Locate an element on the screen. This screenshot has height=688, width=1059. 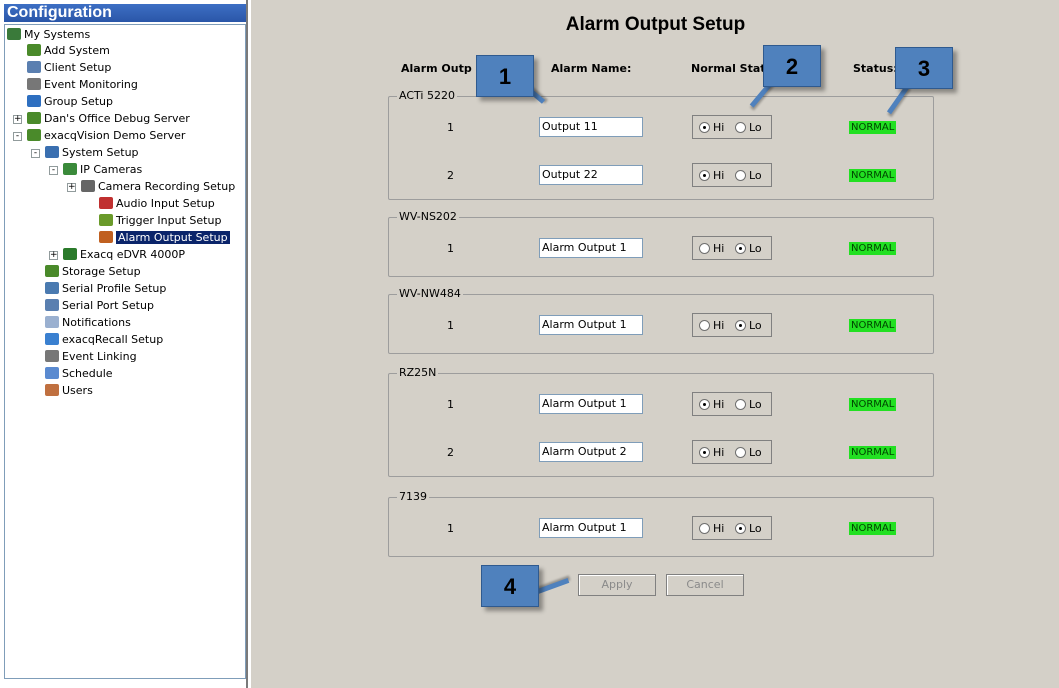
tree-item: Add System is located at coordinates (68, 51).